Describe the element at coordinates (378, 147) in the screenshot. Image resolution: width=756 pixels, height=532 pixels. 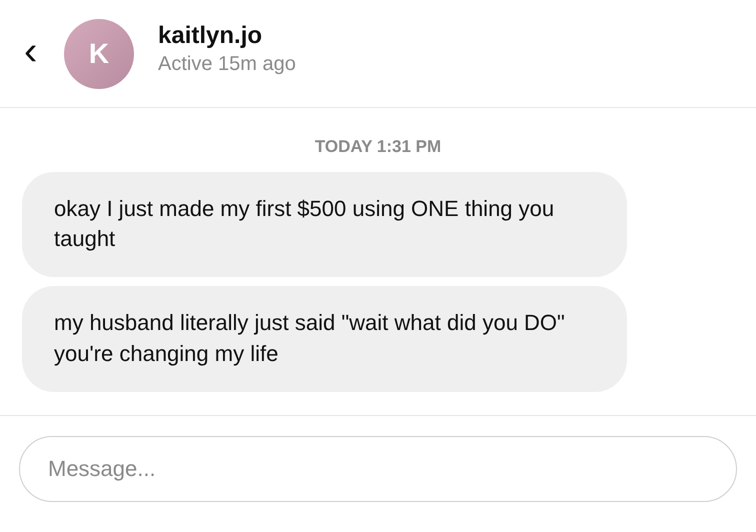
I see `timestamp: TODAY 1:31 PM` at that location.